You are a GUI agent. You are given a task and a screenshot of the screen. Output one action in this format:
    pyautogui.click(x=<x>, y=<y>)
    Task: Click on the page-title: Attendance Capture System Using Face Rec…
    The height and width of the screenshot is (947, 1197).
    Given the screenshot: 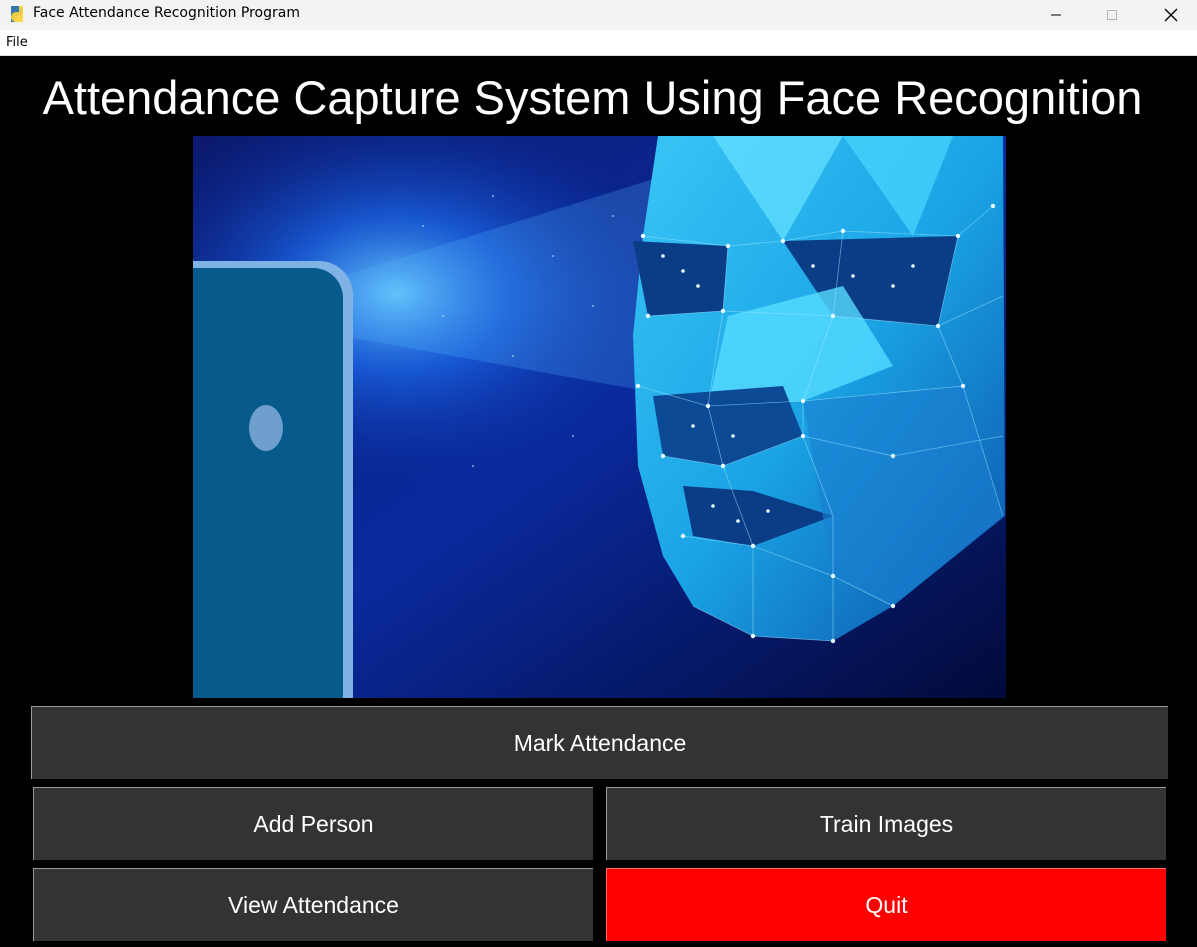 What is the action you would take?
    pyautogui.click(x=592, y=97)
    